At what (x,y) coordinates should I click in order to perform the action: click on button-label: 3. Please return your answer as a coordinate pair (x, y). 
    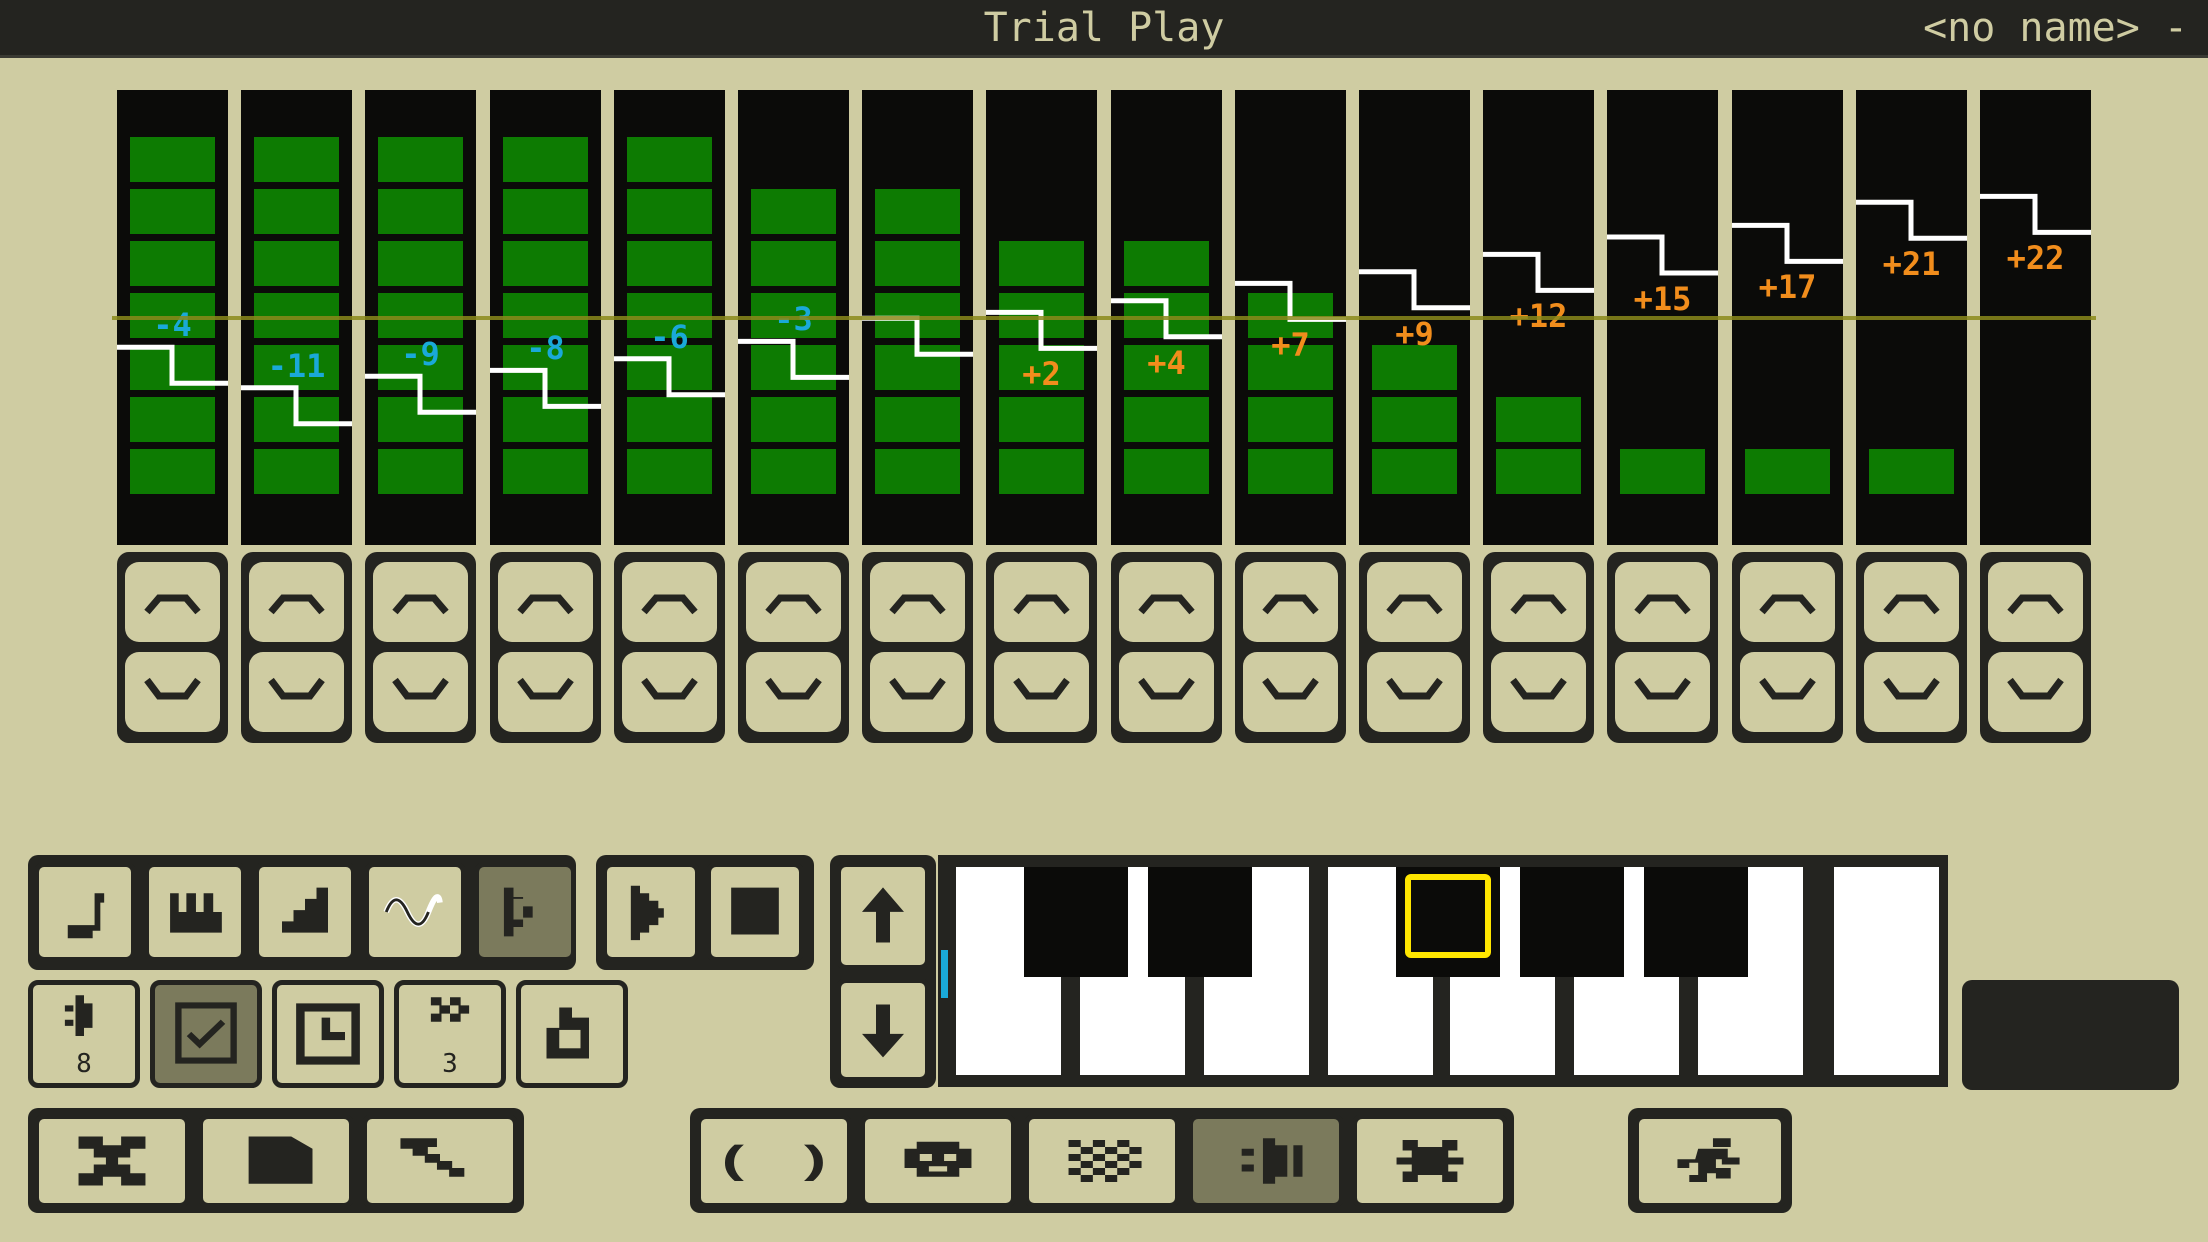
    Looking at the image, I should click on (450, 1064).